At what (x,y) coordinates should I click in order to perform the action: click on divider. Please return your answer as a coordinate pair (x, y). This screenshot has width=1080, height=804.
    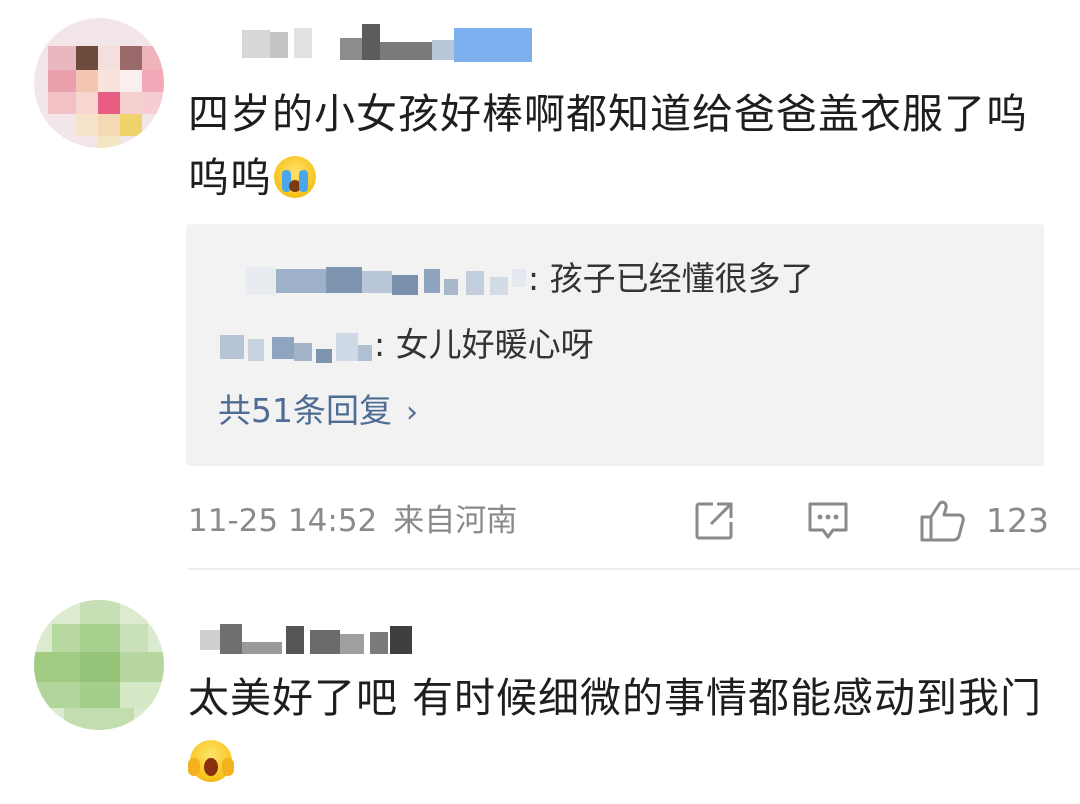
    Looking at the image, I should click on (634, 569).